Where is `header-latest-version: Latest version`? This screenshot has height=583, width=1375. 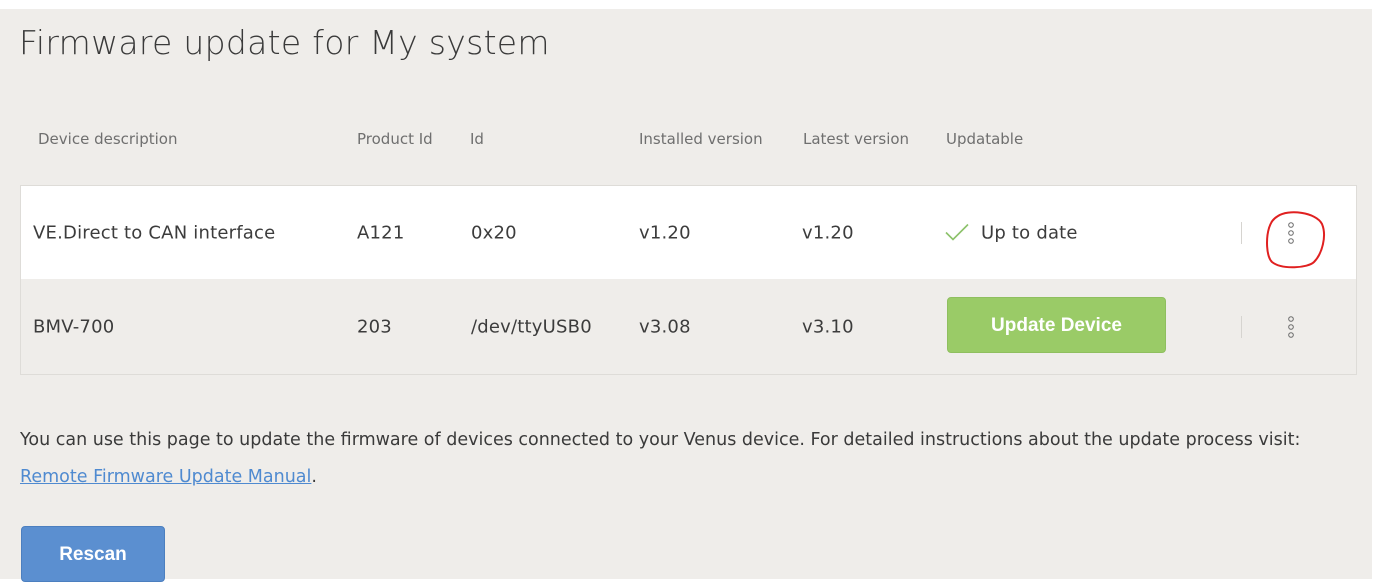 header-latest-version: Latest version is located at coordinates (856, 139).